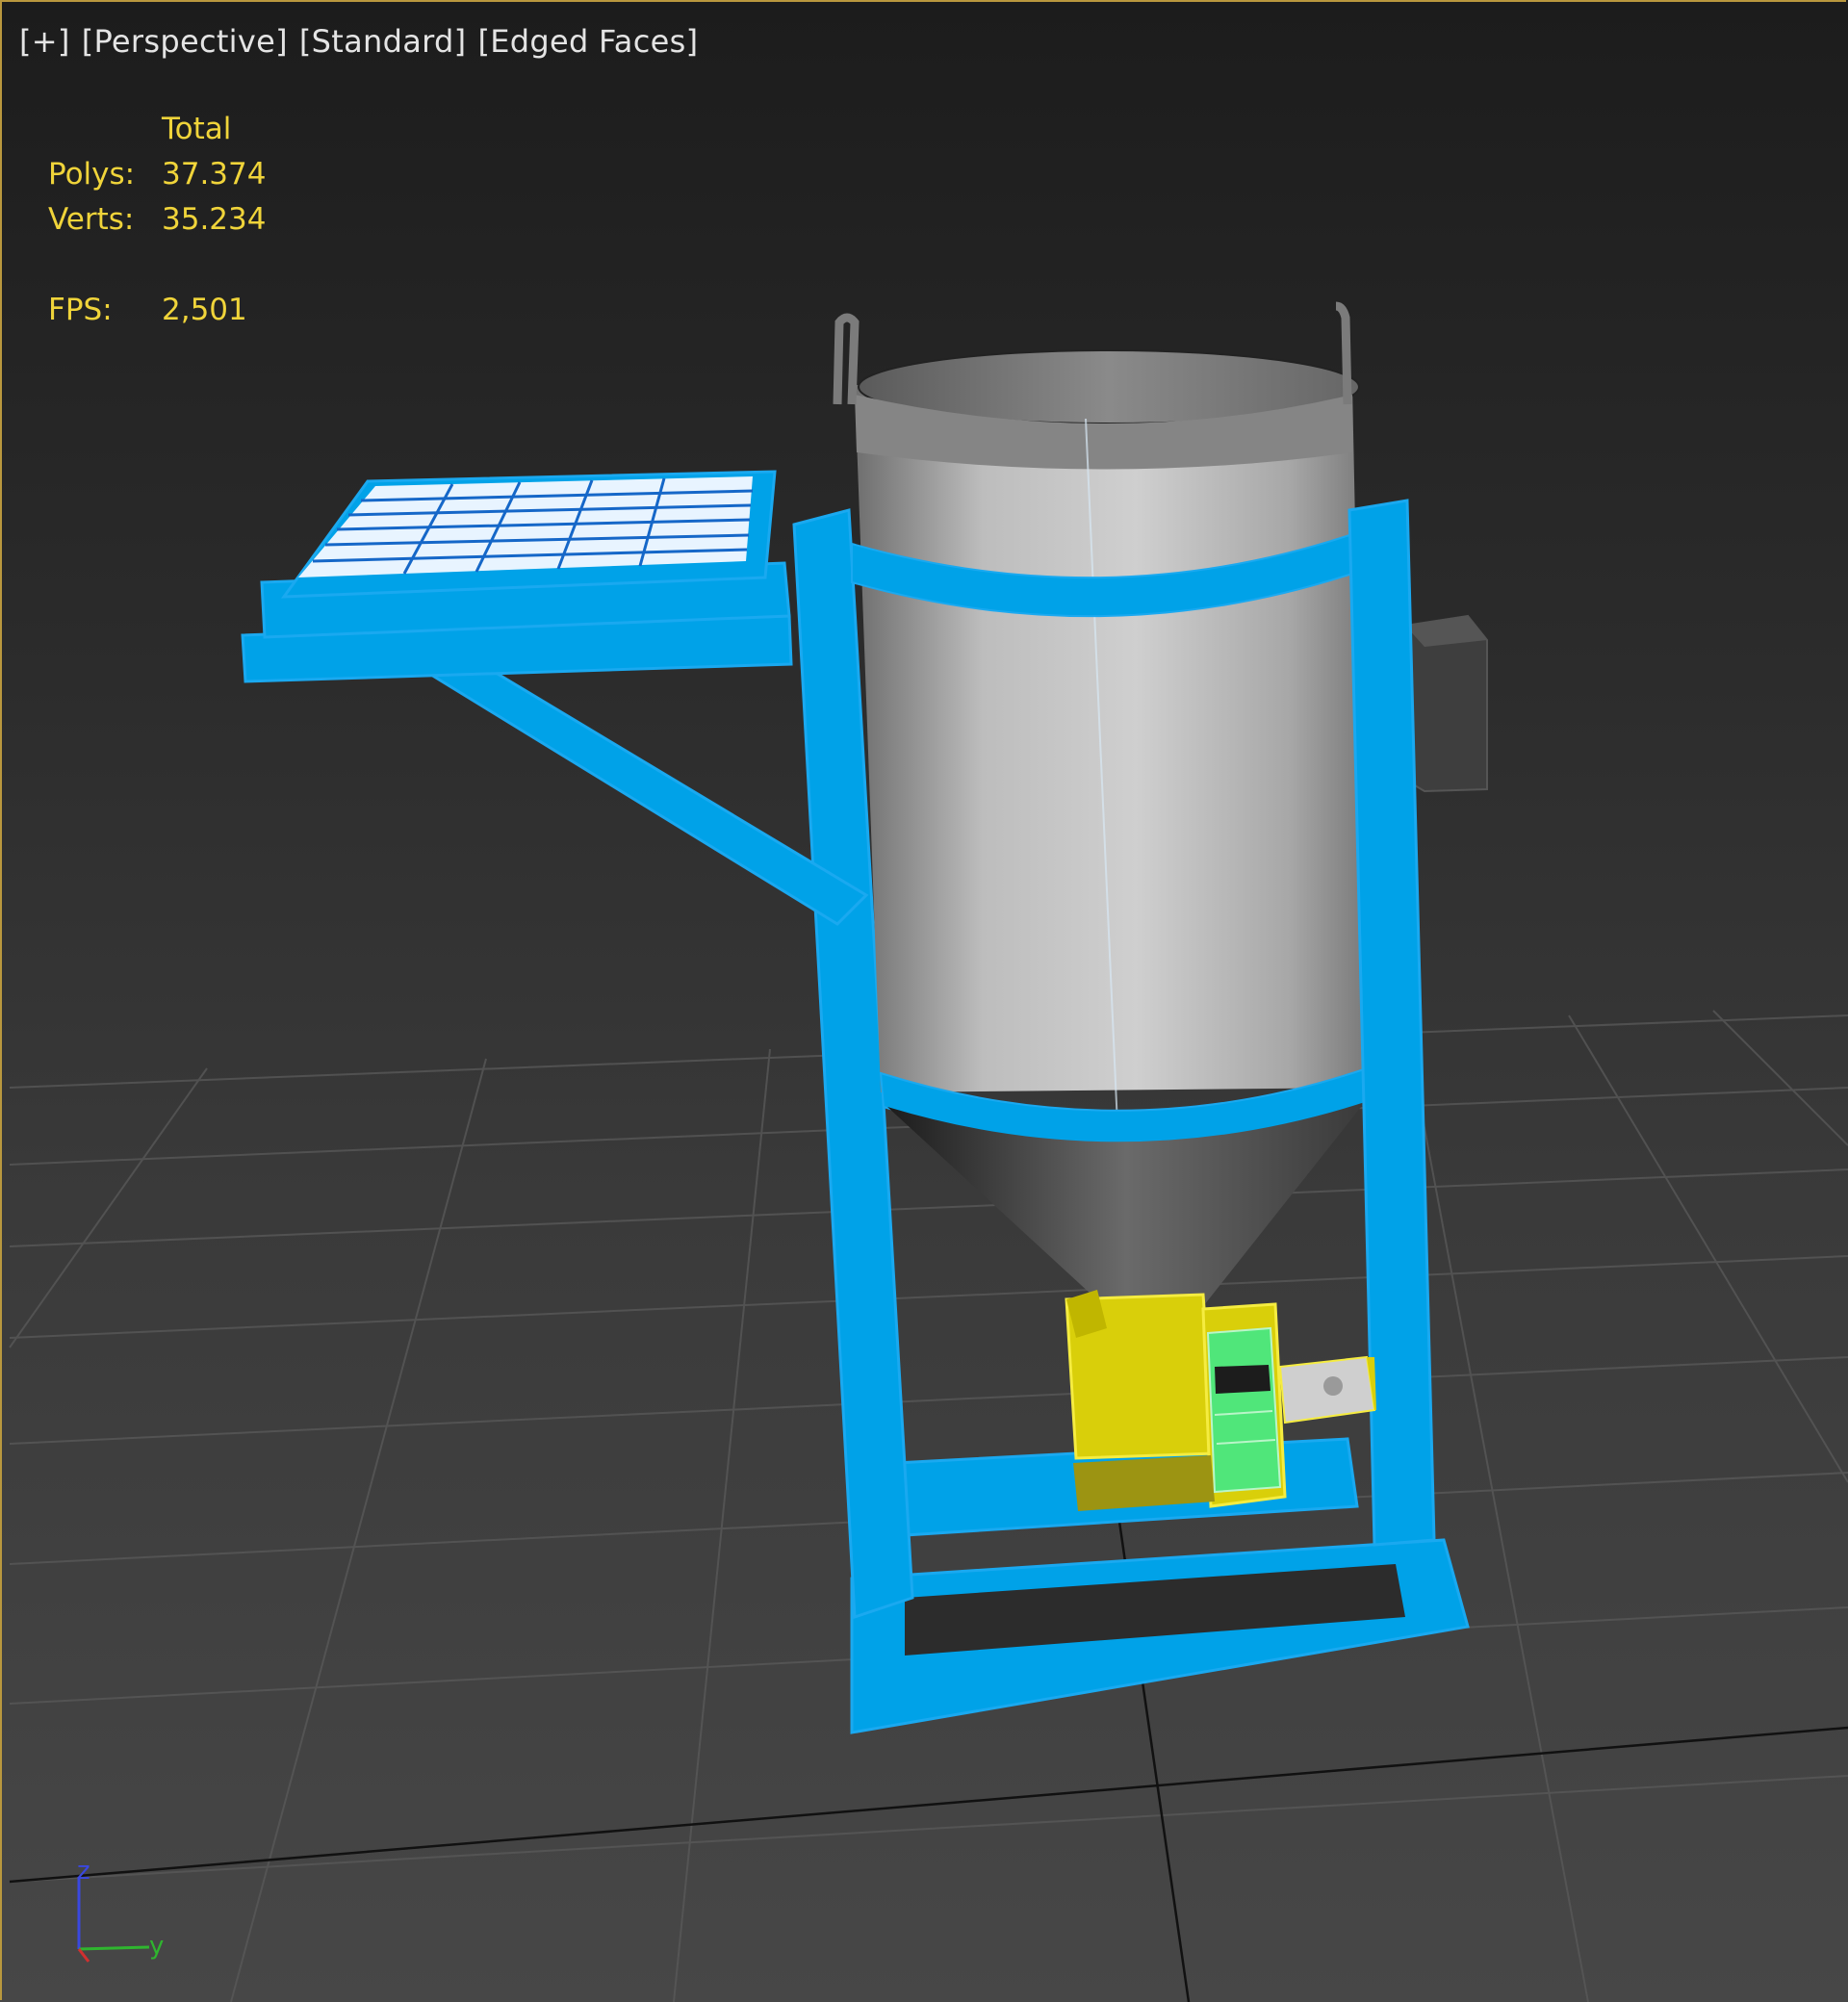 The height and width of the screenshot is (2002, 1848). Describe the element at coordinates (1327, 1389) in the screenshot. I see `shaft-coupling` at that location.